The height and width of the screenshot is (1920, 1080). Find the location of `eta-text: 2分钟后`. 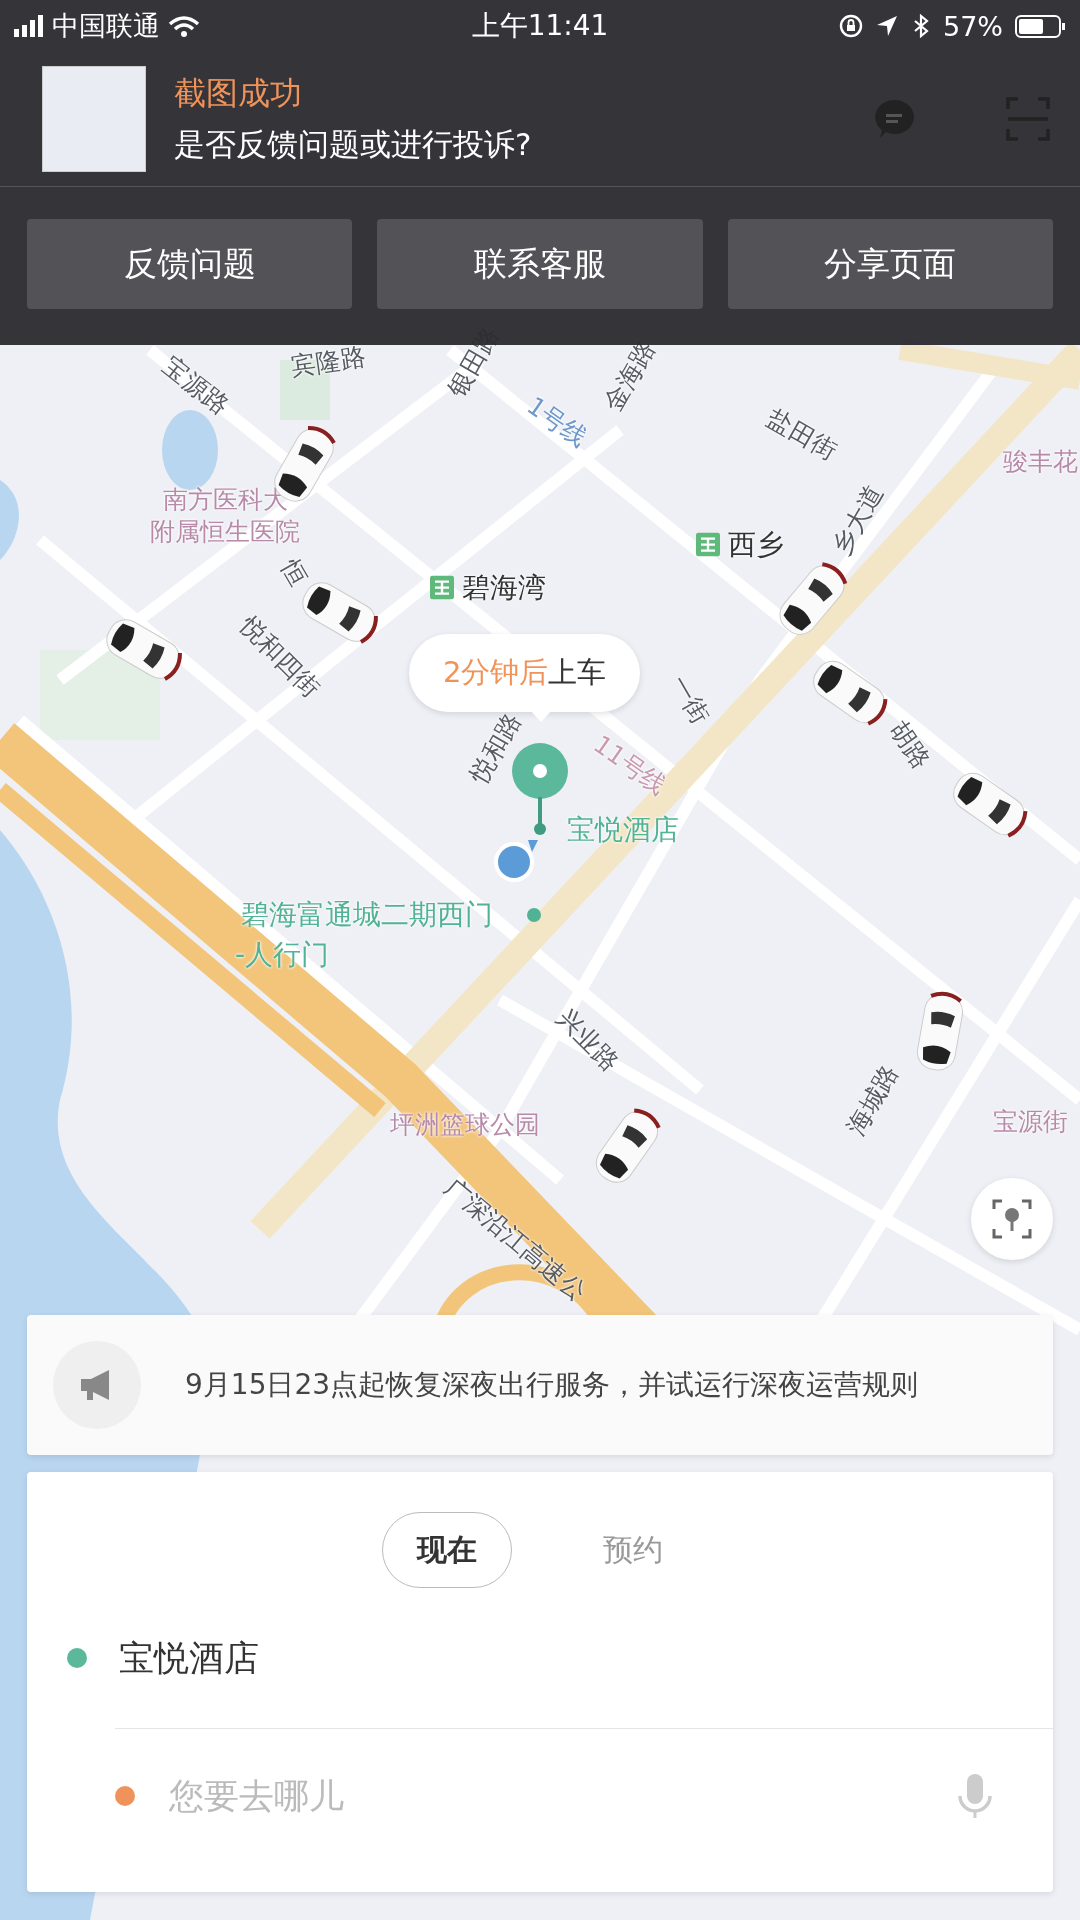

eta-text: 2分钟后 is located at coordinates (496, 672).